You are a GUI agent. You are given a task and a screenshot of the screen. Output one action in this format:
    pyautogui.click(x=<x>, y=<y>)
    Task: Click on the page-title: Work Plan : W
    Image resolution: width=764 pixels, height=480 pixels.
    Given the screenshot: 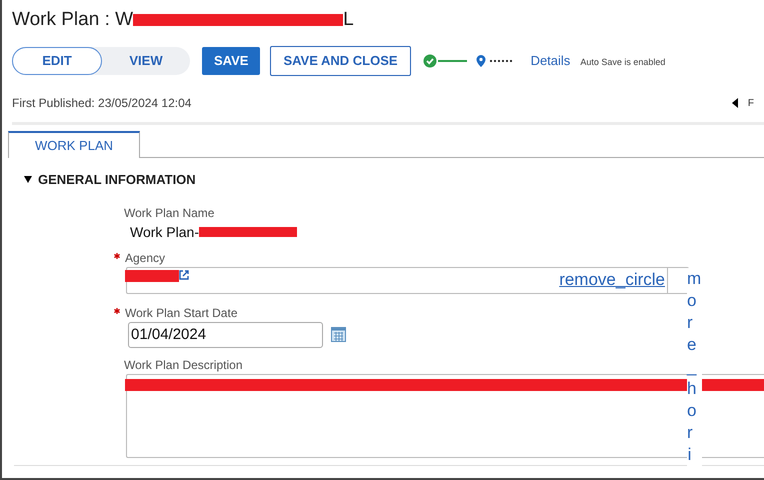 What is the action you would take?
    pyautogui.click(x=73, y=20)
    